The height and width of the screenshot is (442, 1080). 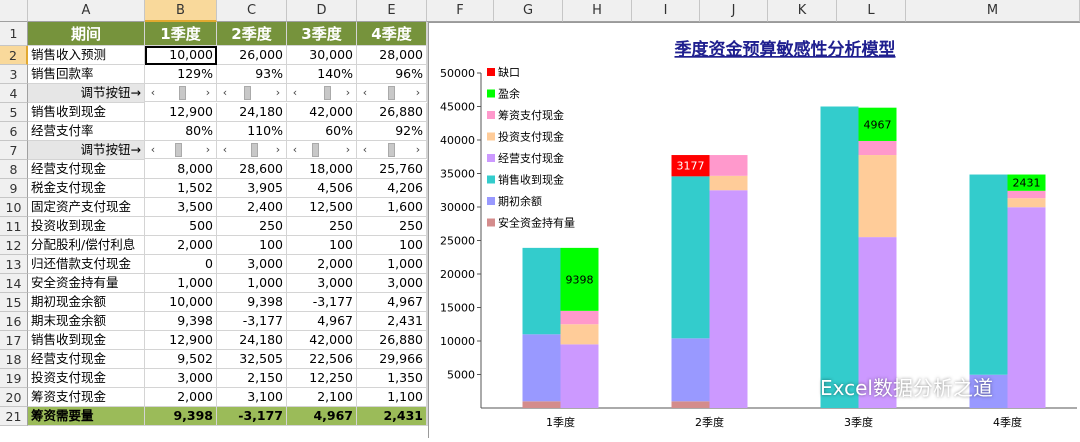 What do you see at coordinates (392, 74) in the screenshot?
I see `table-cell: 96%` at bounding box center [392, 74].